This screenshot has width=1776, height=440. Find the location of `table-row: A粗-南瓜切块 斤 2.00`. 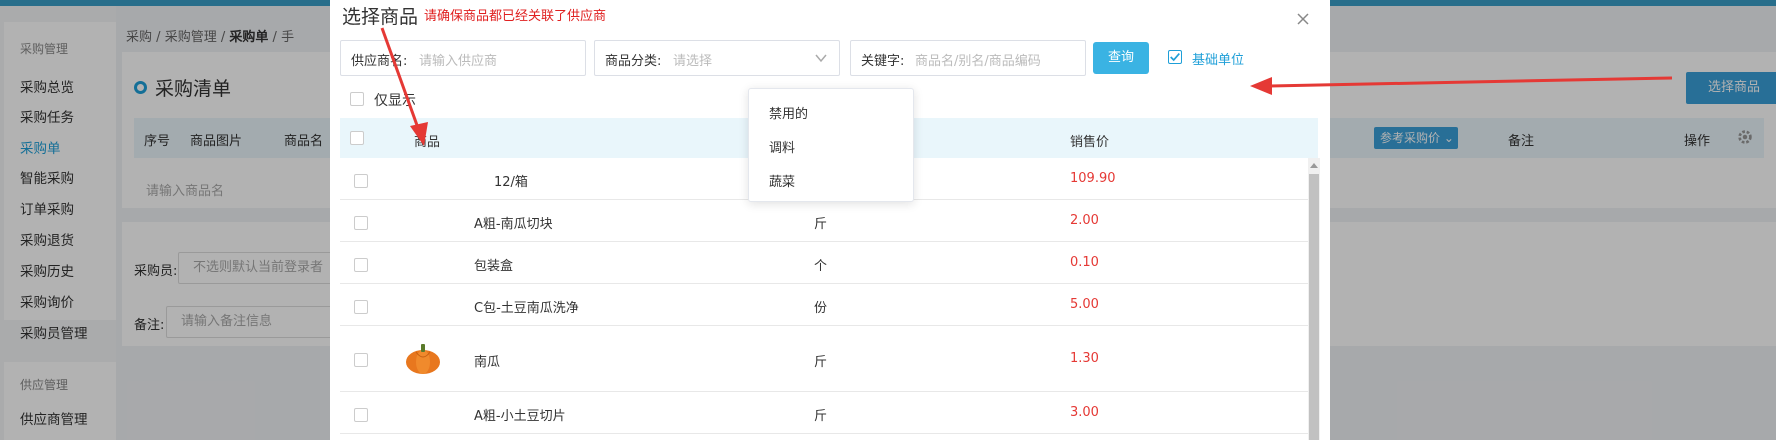

table-row: A粗-南瓜切块 斤 2.00 is located at coordinates (824, 221).